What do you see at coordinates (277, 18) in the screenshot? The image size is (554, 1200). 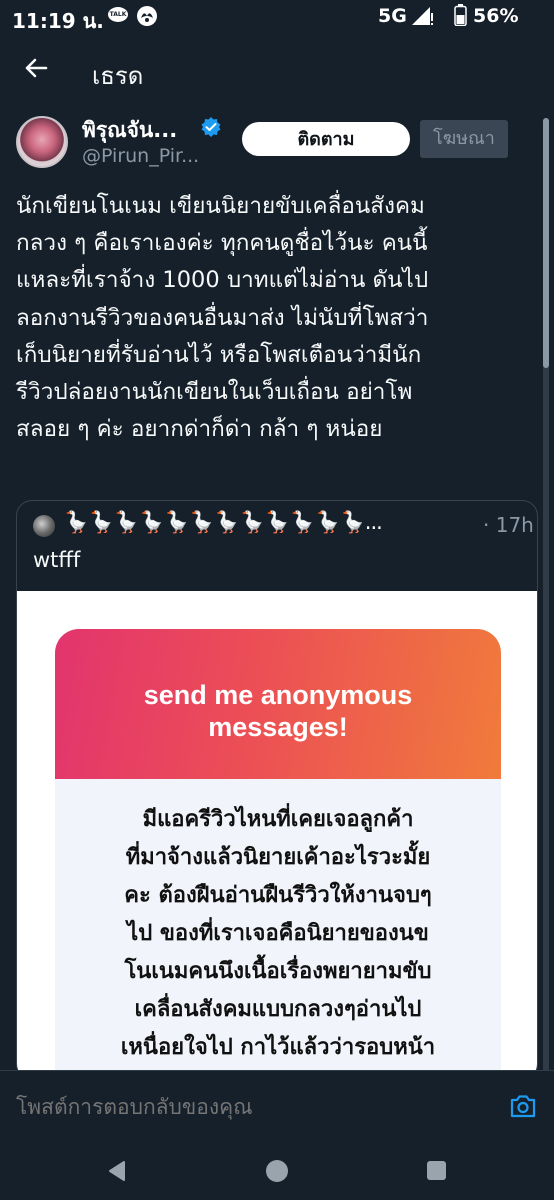 I see `status-bar: 11:19 น. TALK 5G 56%` at bounding box center [277, 18].